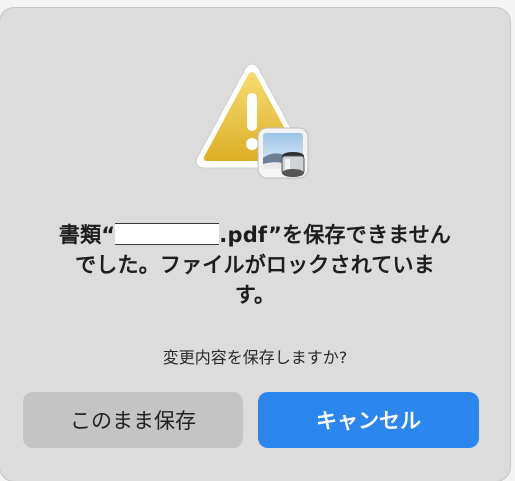 The image size is (515, 481). I want to click on alert-message-line-2: でした。ファイルがロックされていま, so click(255, 265).